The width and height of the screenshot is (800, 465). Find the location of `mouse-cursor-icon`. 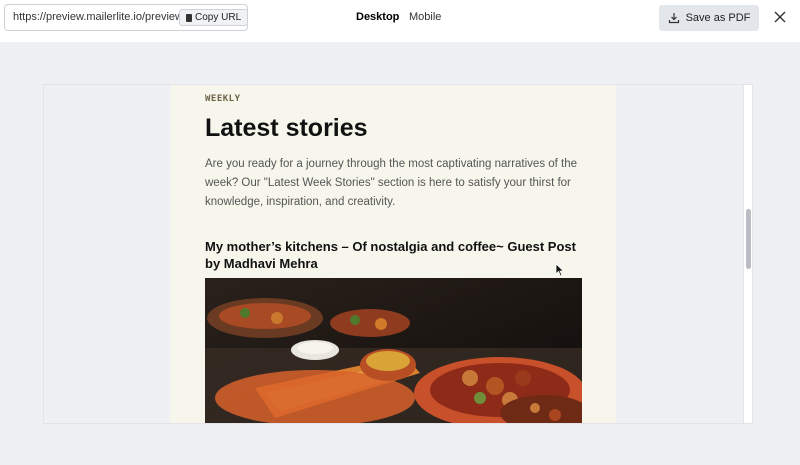

mouse-cursor-icon is located at coordinates (560, 270).